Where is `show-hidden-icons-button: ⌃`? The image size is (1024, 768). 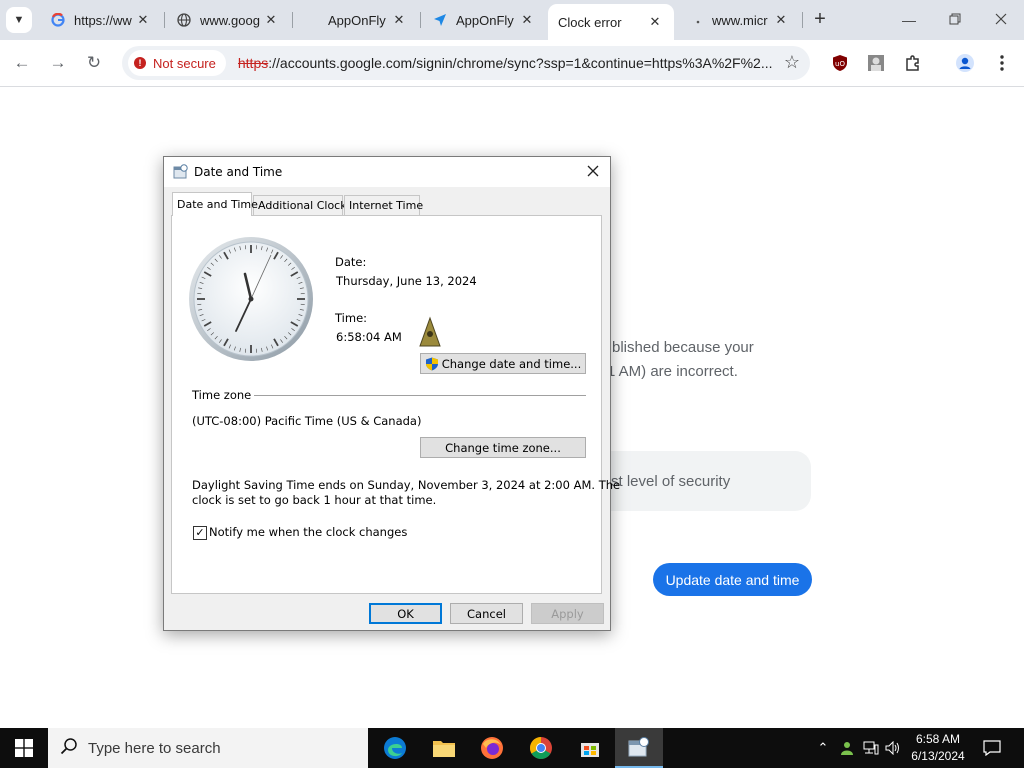 show-hidden-icons-button: ⌃ is located at coordinates (823, 748).